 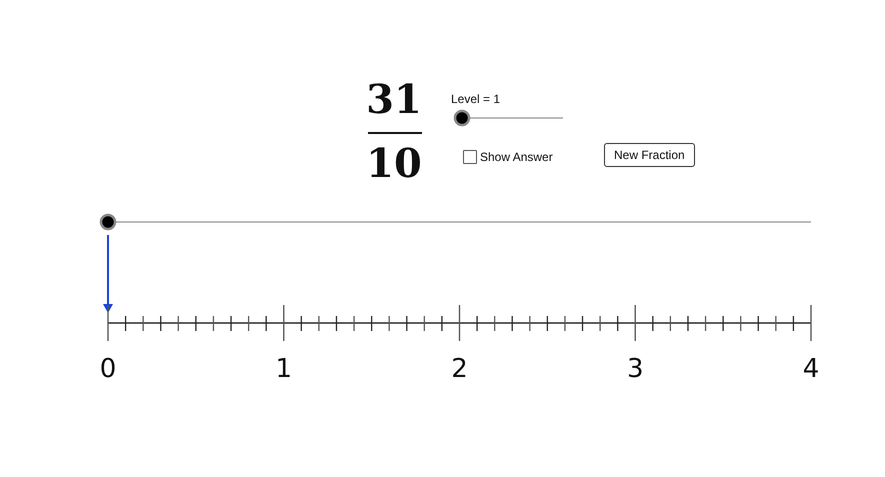 What do you see at coordinates (108, 369) in the screenshot?
I see `axis-label: 0` at bounding box center [108, 369].